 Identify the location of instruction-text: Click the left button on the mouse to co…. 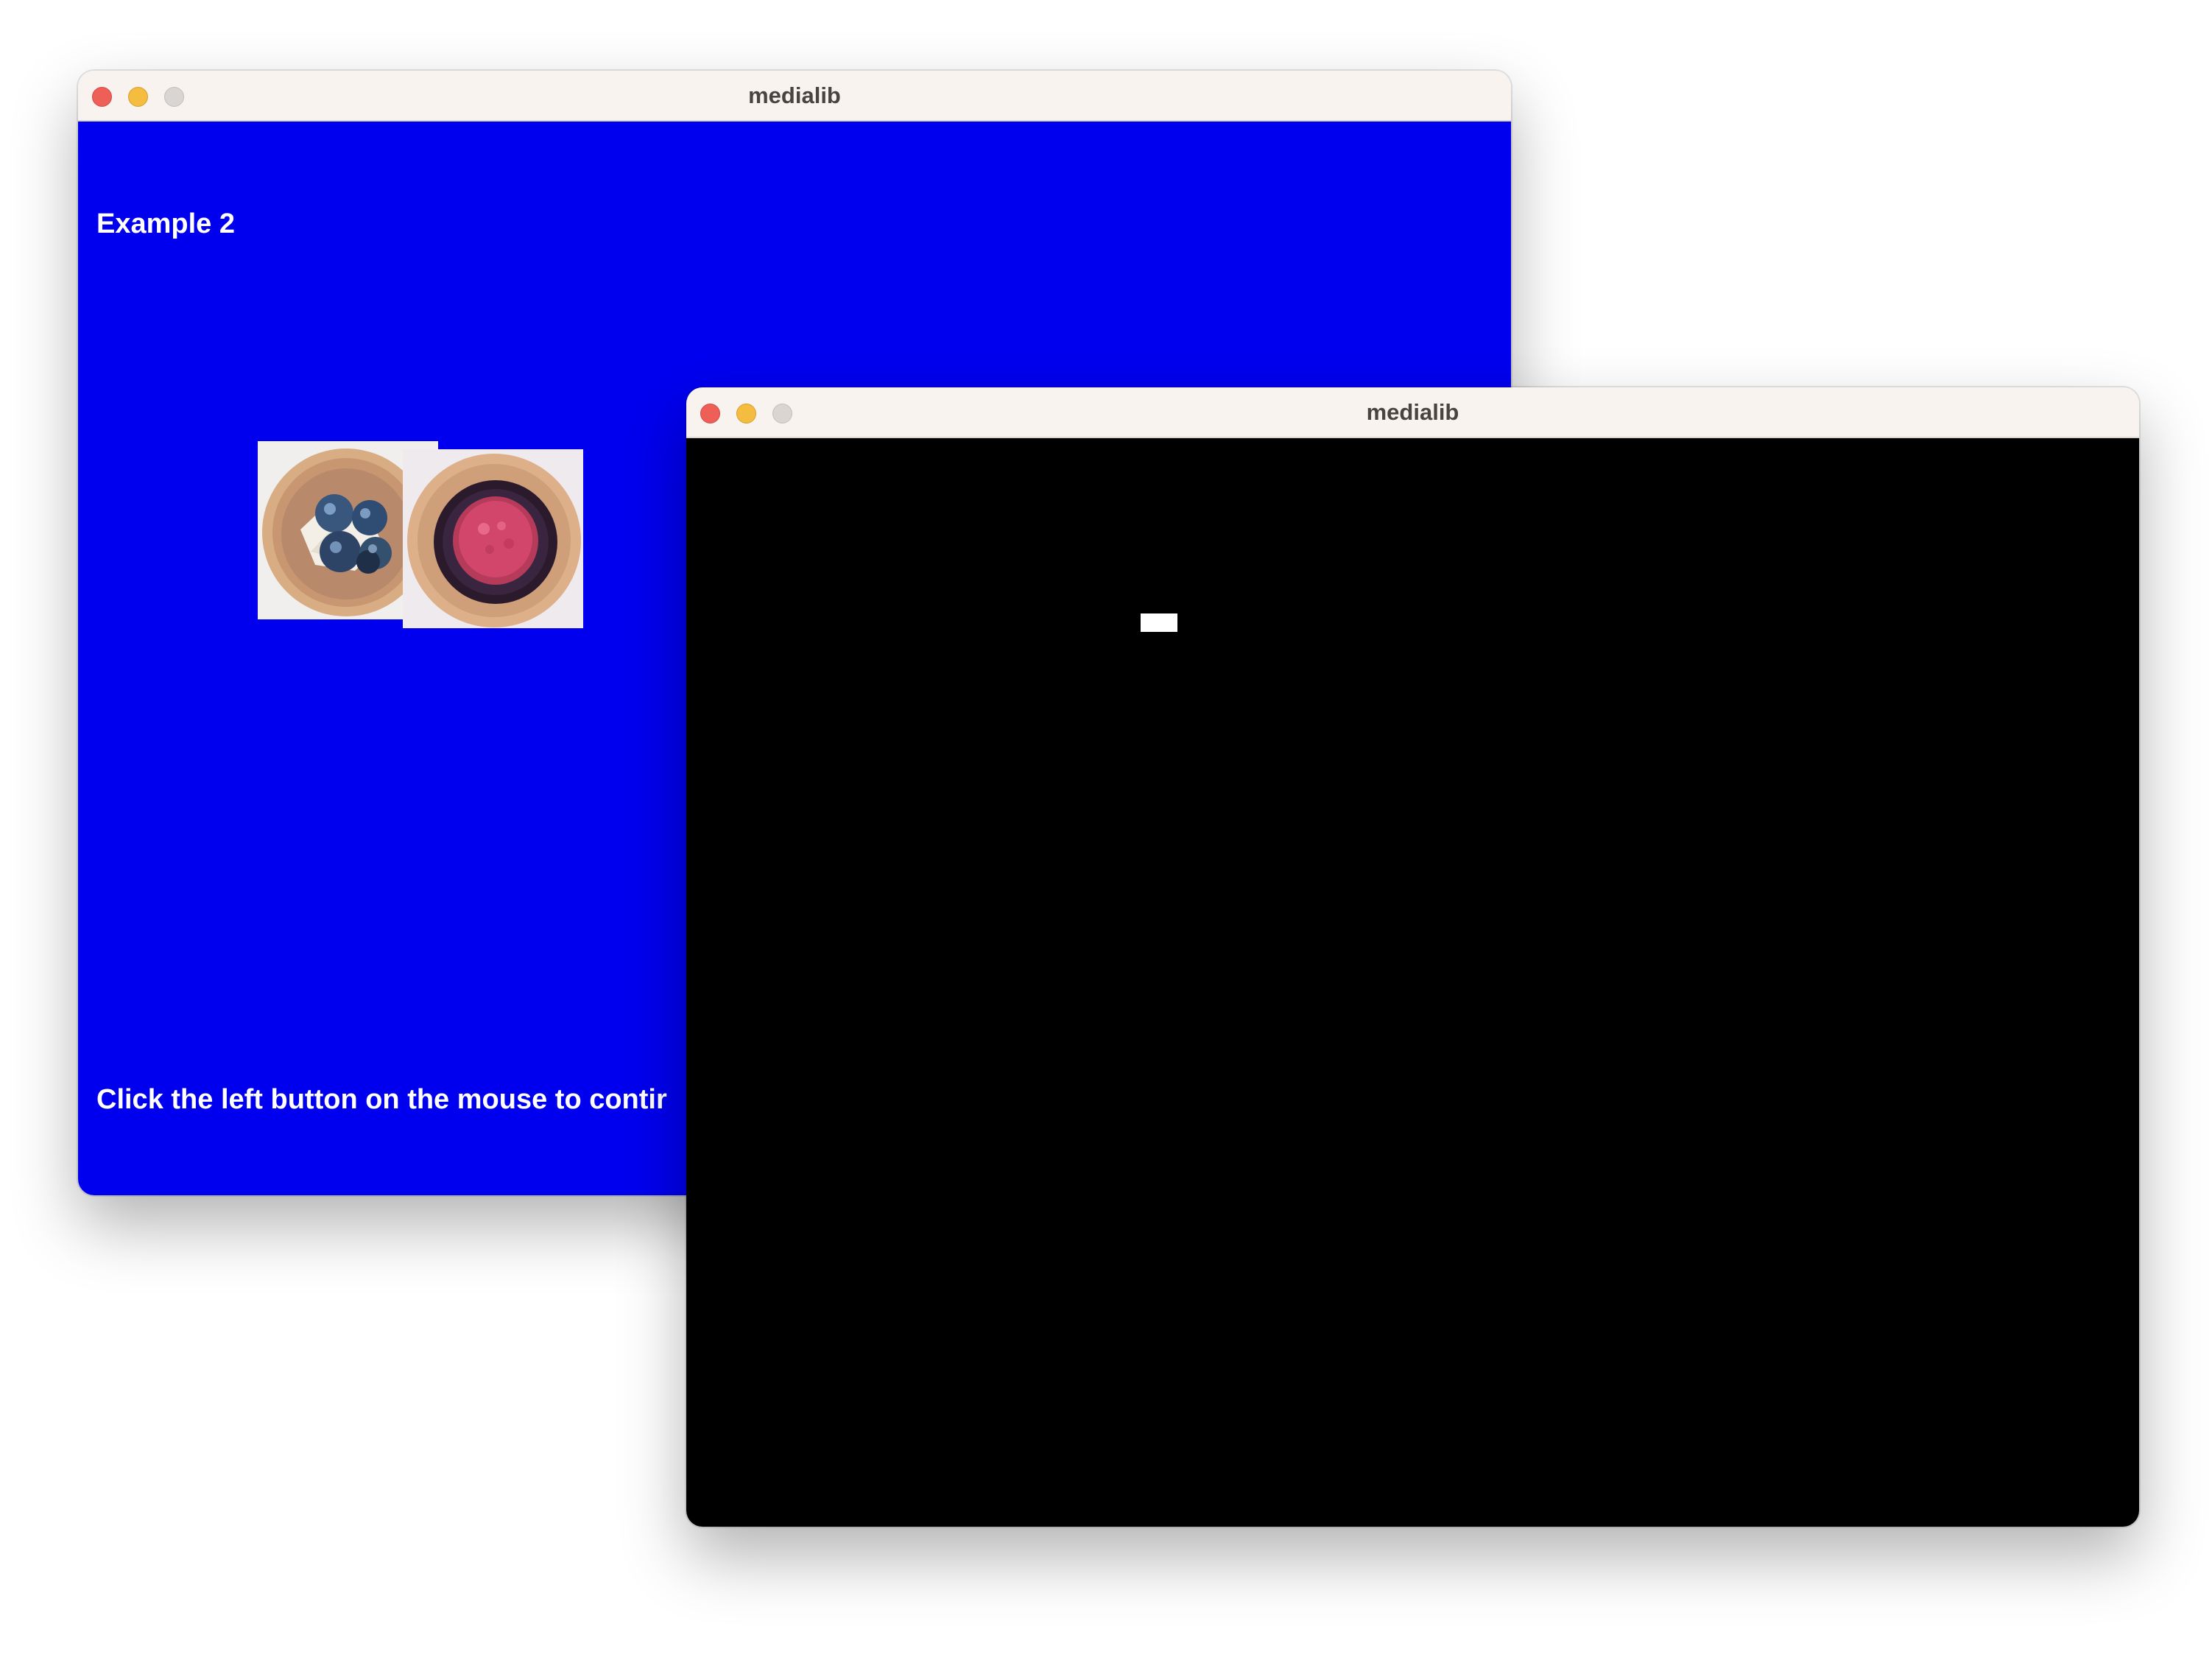
(381, 1100).